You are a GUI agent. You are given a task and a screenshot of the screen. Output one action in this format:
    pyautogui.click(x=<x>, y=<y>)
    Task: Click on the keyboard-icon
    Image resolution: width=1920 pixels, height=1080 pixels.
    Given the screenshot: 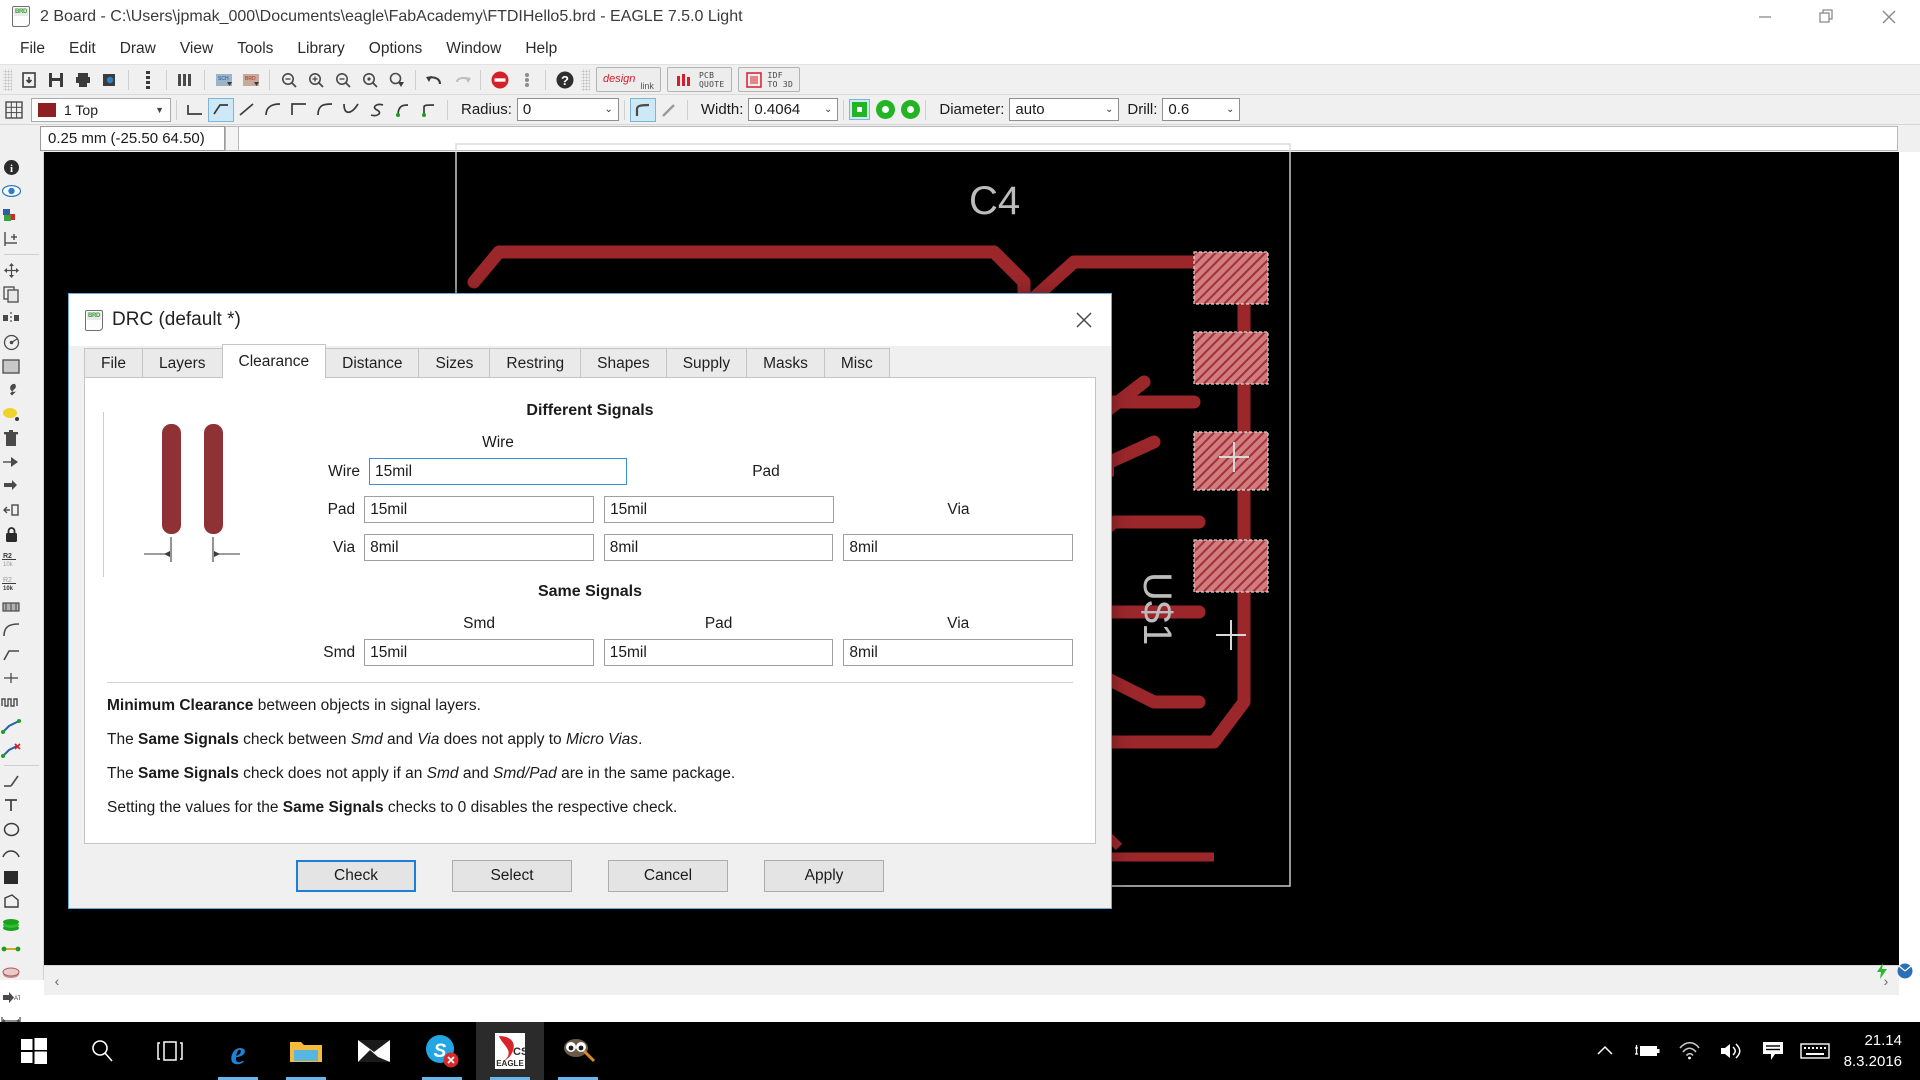 What is the action you would take?
    pyautogui.click(x=1815, y=1051)
    